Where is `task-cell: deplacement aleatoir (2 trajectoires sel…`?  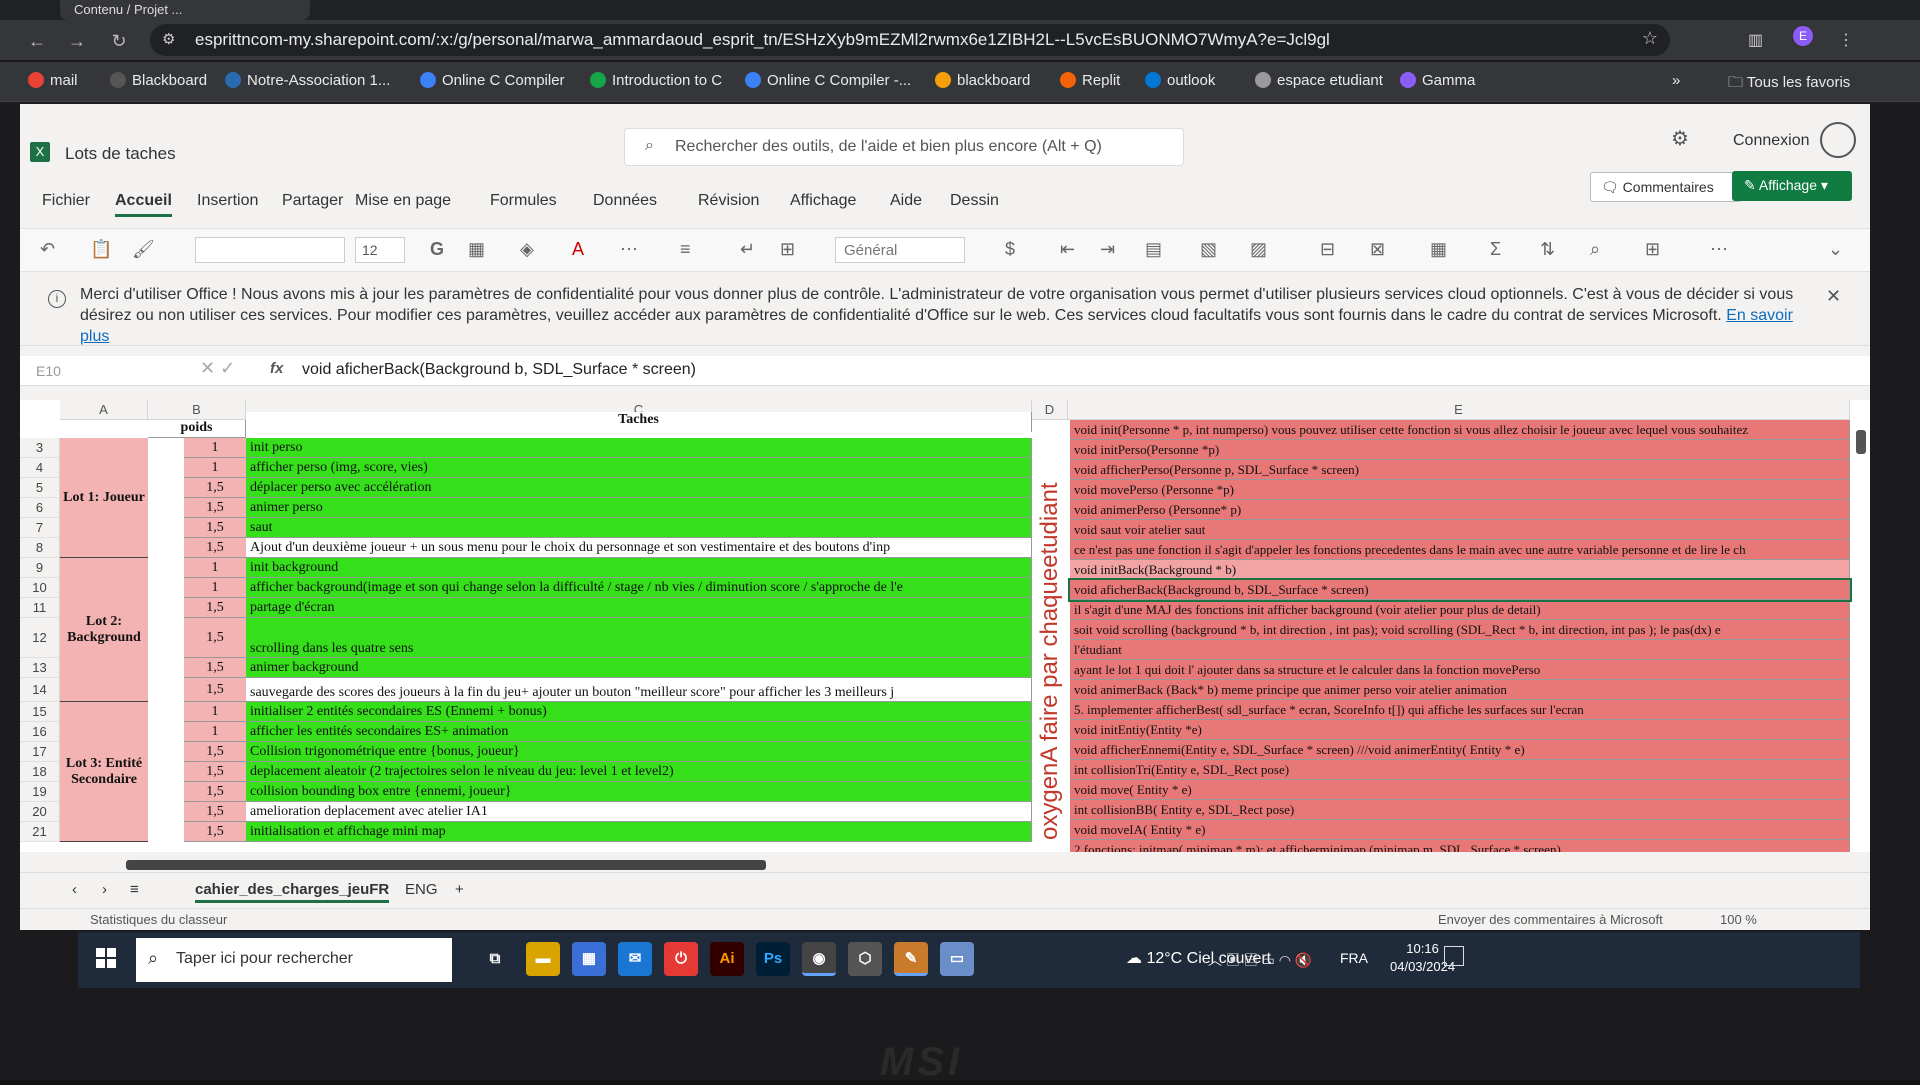 task-cell: deplacement aleatoir (2 trajectoires sel… is located at coordinates (639, 772).